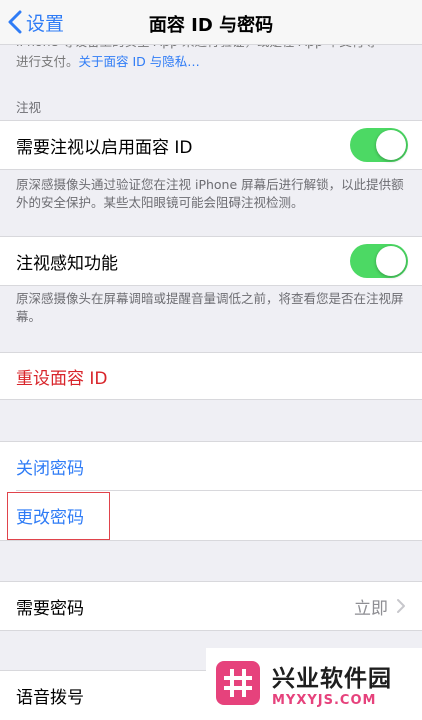  What do you see at coordinates (211, 48) in the screenshot?
I see `top-footer-cut-line: iPhone 等设备上的安全 App 来进行验证，或是在 App 中支付等` at bounding box center [211, 48].